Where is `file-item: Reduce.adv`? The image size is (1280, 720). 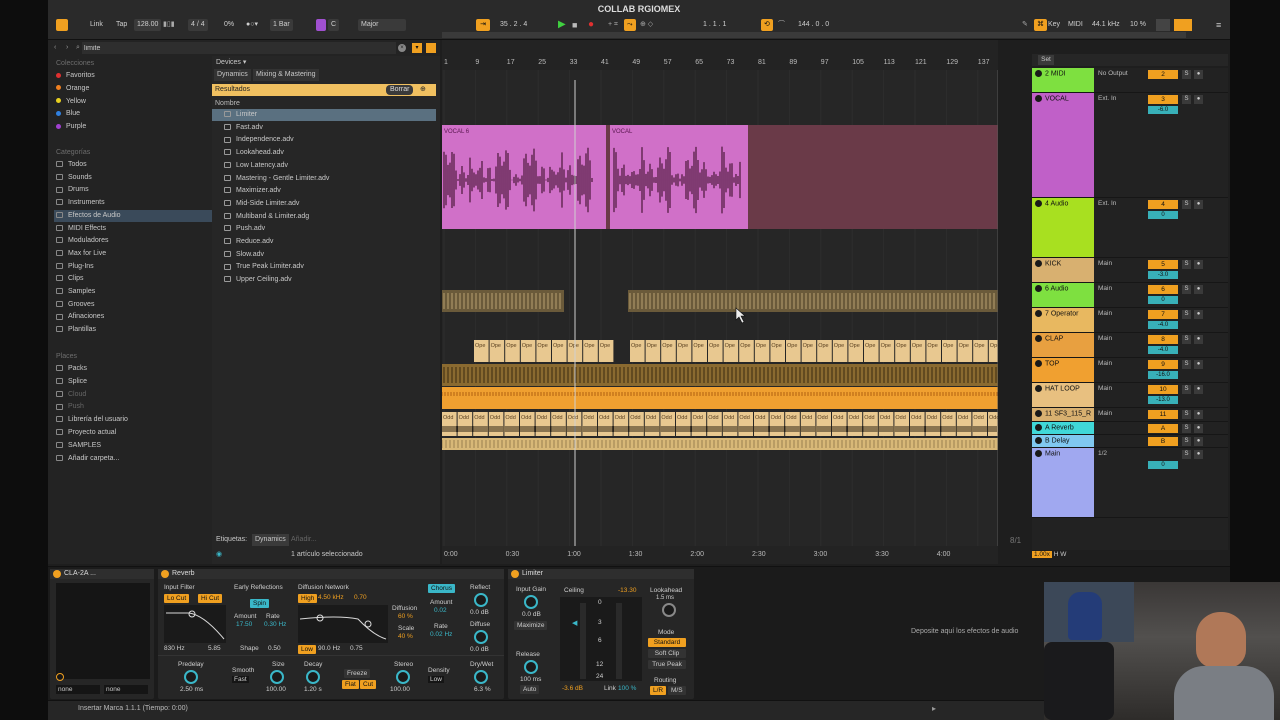 file-item: Reduce.adv is located at coordinates (248, 242).